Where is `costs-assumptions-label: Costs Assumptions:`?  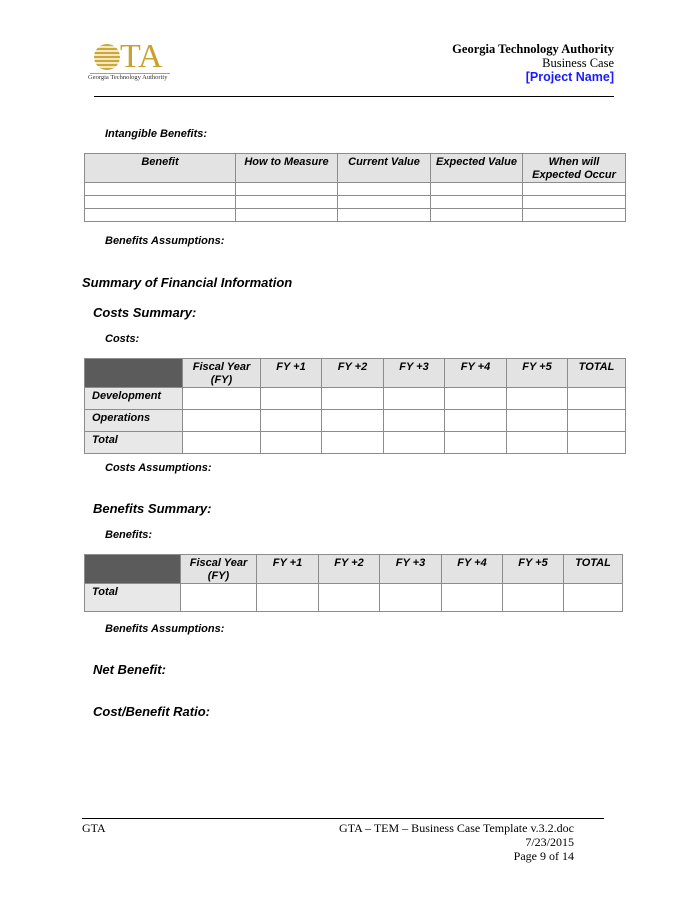
costs-assumptions-label: Costs Assumptions: is located at coordinates (158, 468).